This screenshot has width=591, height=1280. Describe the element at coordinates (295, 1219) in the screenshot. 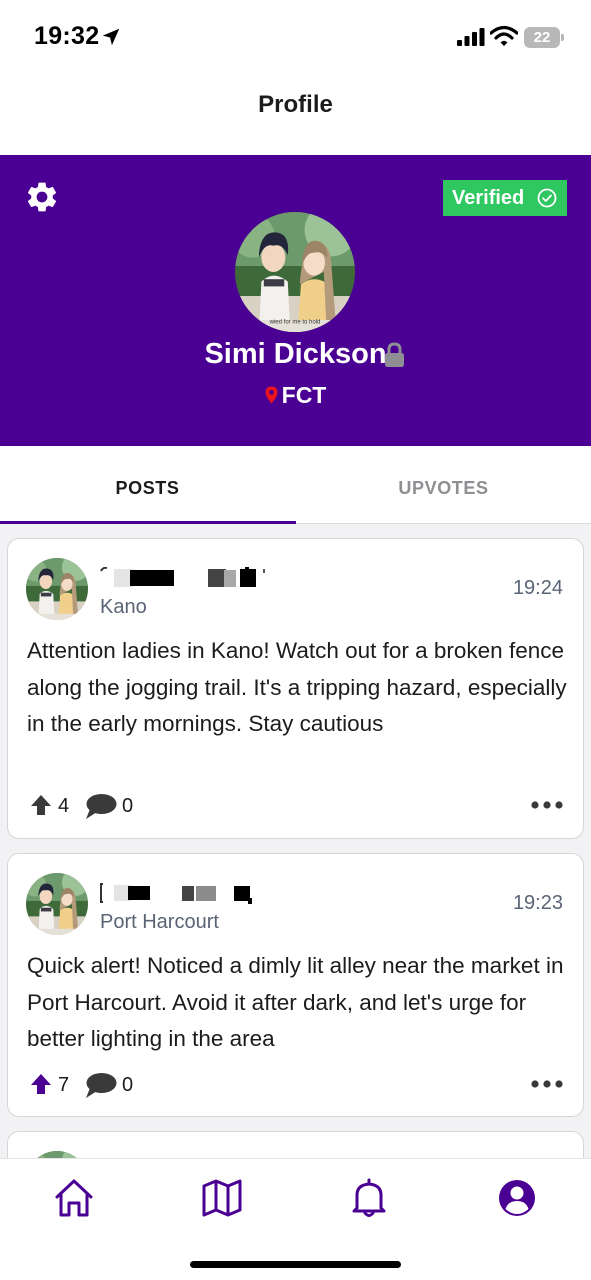

I see `bottom-tab-bar` at that location.